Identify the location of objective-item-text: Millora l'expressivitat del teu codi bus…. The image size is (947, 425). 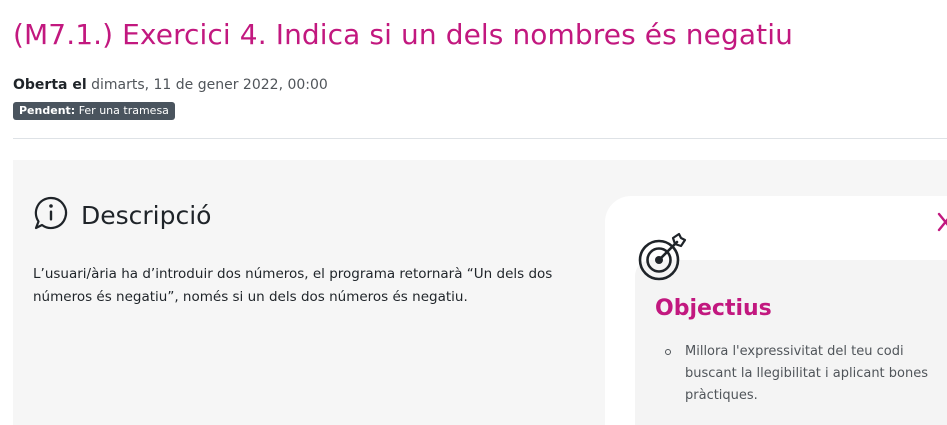
(807, 373).